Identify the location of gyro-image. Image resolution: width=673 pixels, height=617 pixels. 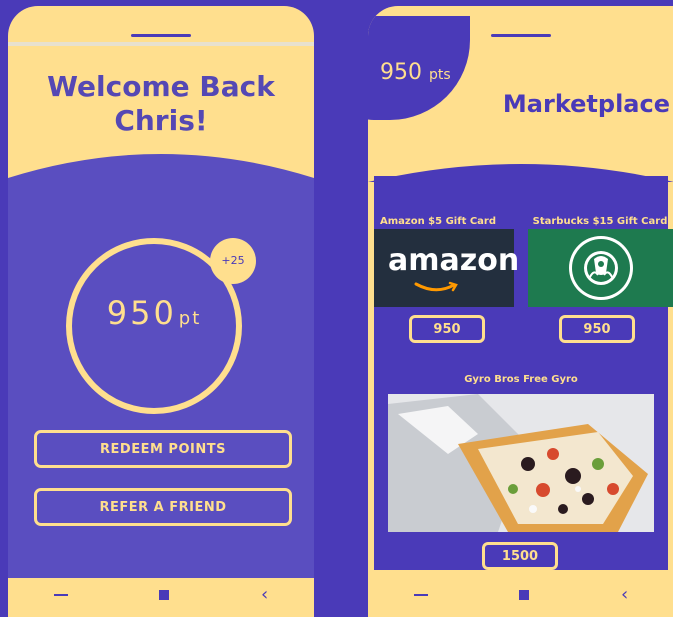
(521, 463).